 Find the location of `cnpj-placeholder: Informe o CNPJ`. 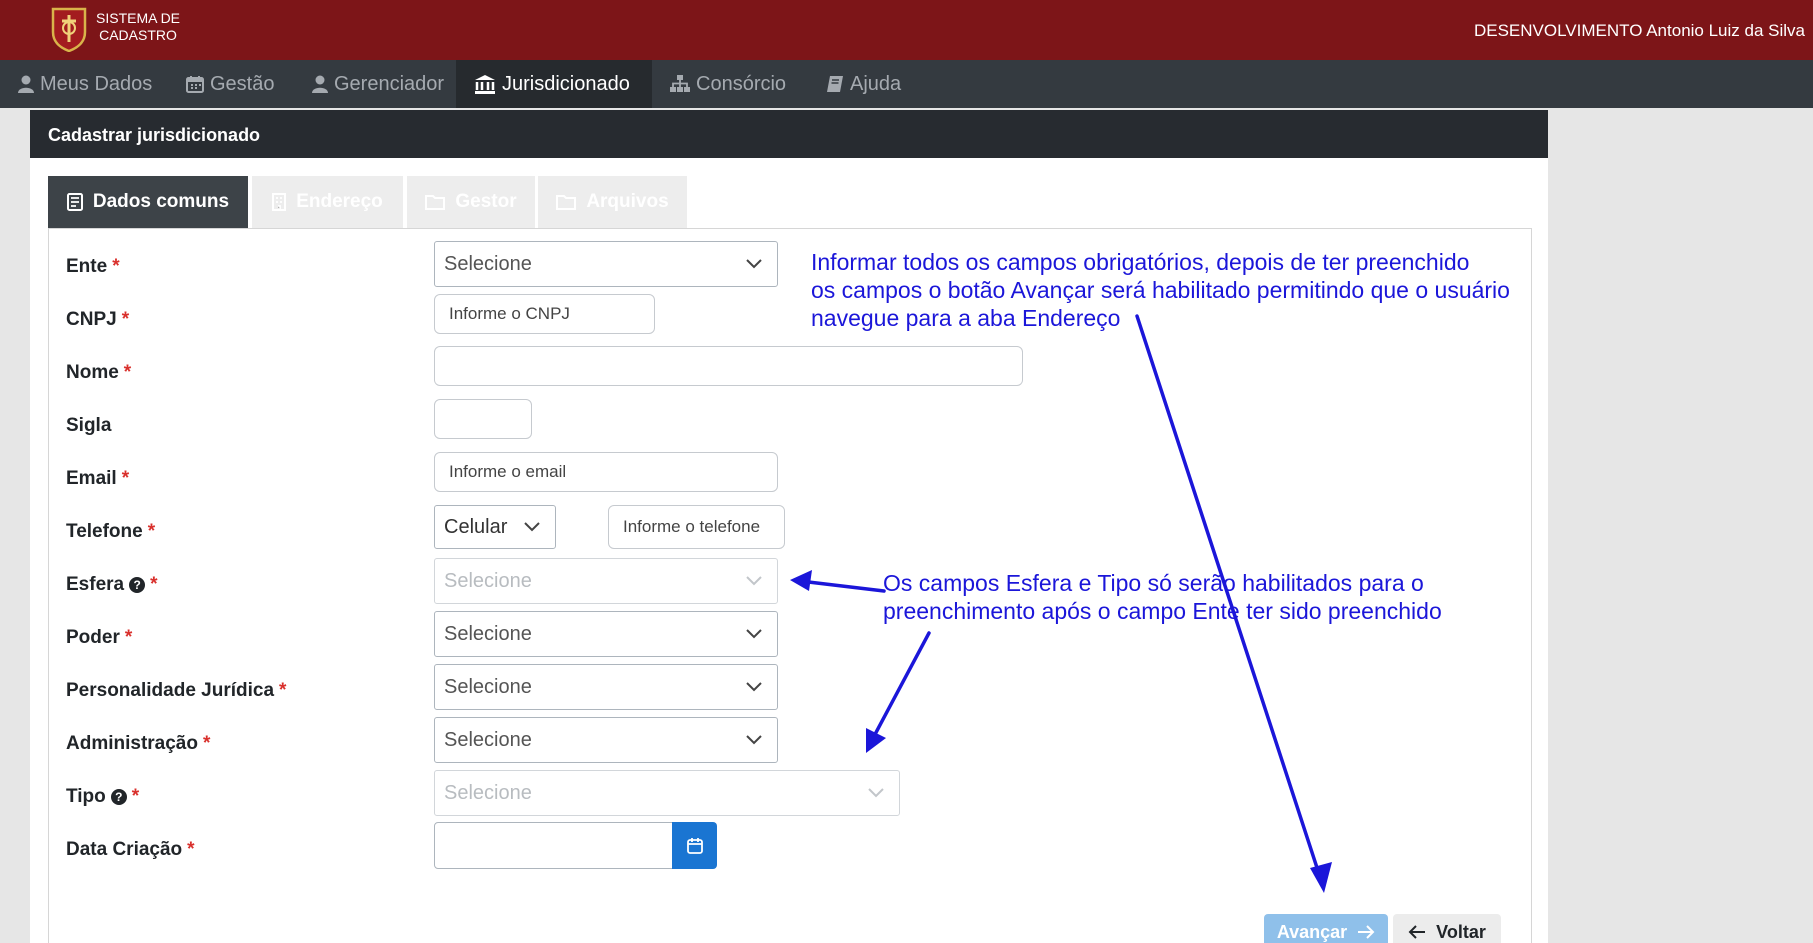

cnpj-placeholder: Informe o CNPJ is located at coordinates (509, 313).